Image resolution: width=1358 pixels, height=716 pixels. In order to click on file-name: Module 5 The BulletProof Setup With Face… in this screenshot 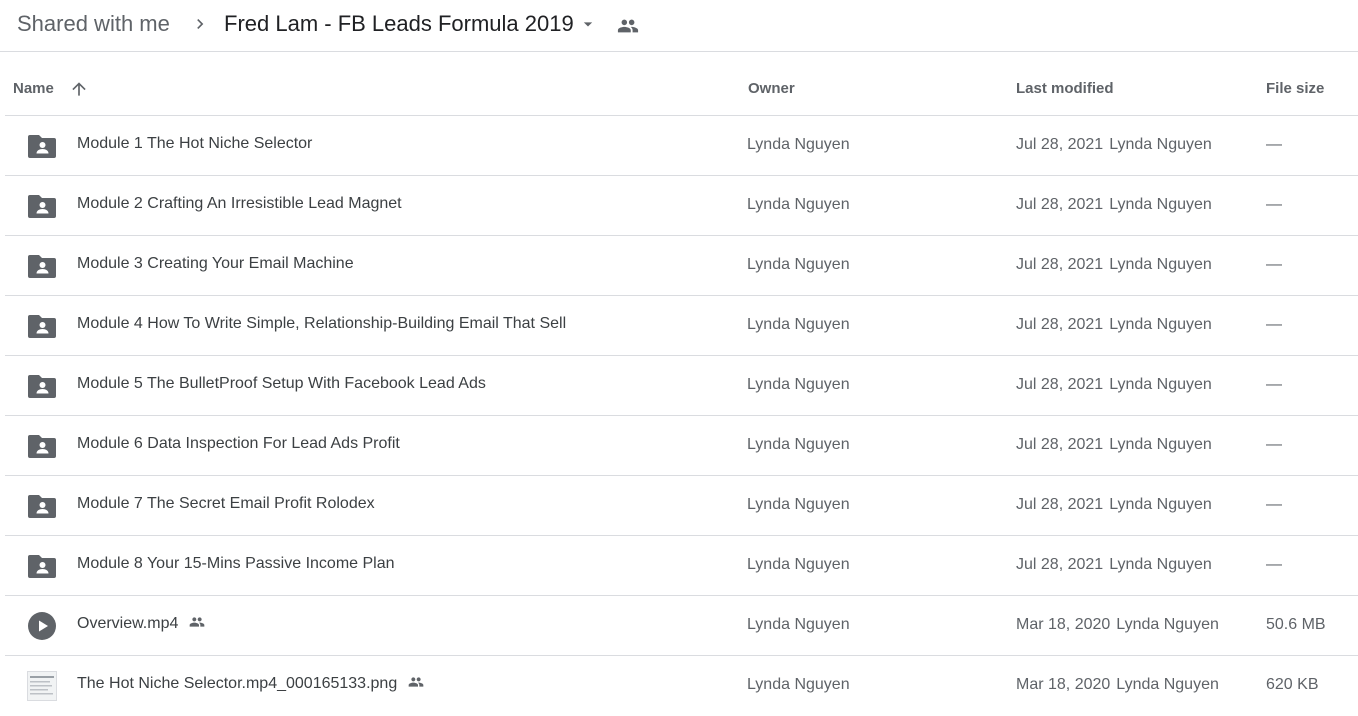, I will do `click(281, 384)`.